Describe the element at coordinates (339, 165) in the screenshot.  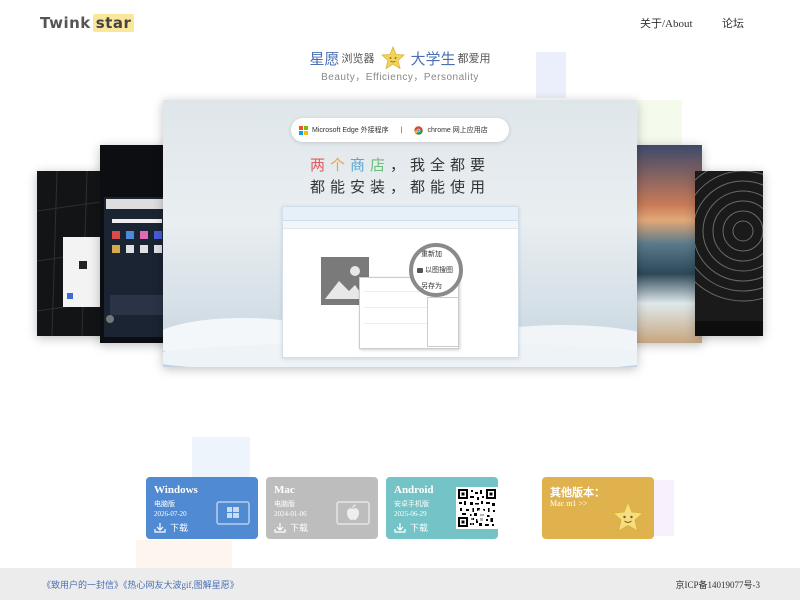
I see `hero-char-2: 个` at that location.